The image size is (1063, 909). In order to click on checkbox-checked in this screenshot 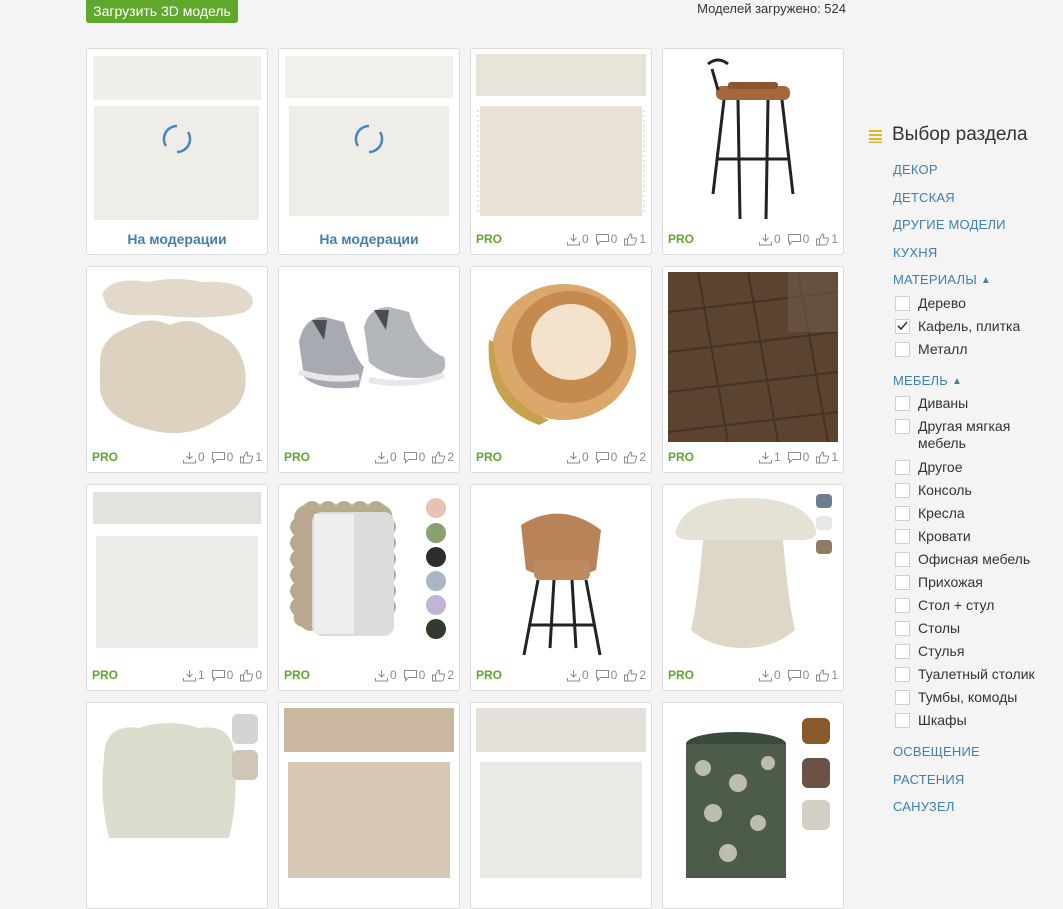, I will do `click(902, 326)`.